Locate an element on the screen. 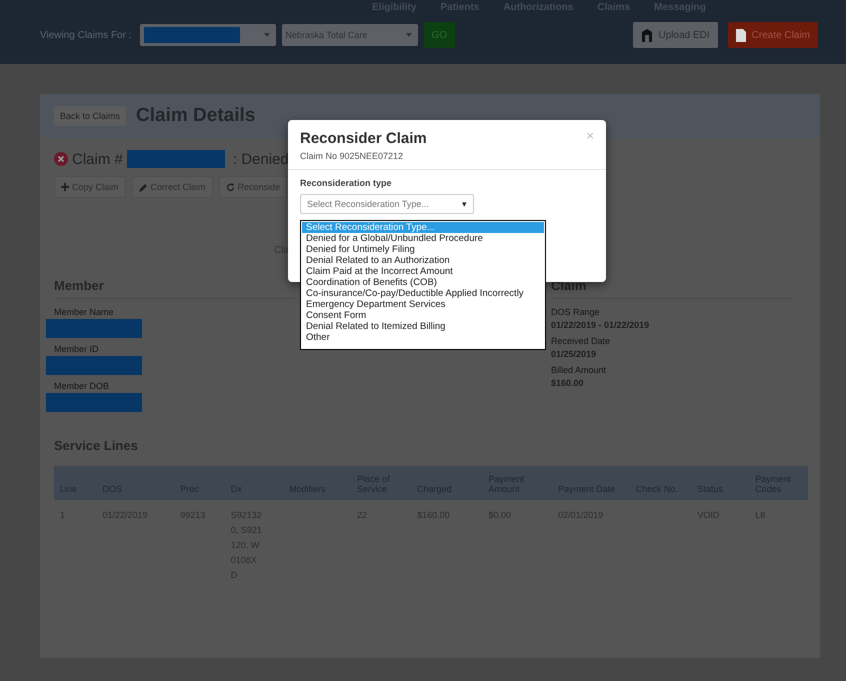 This screenshot has height=681, width=846. field-label: Billed Amount is located at coordinates (579, 370).